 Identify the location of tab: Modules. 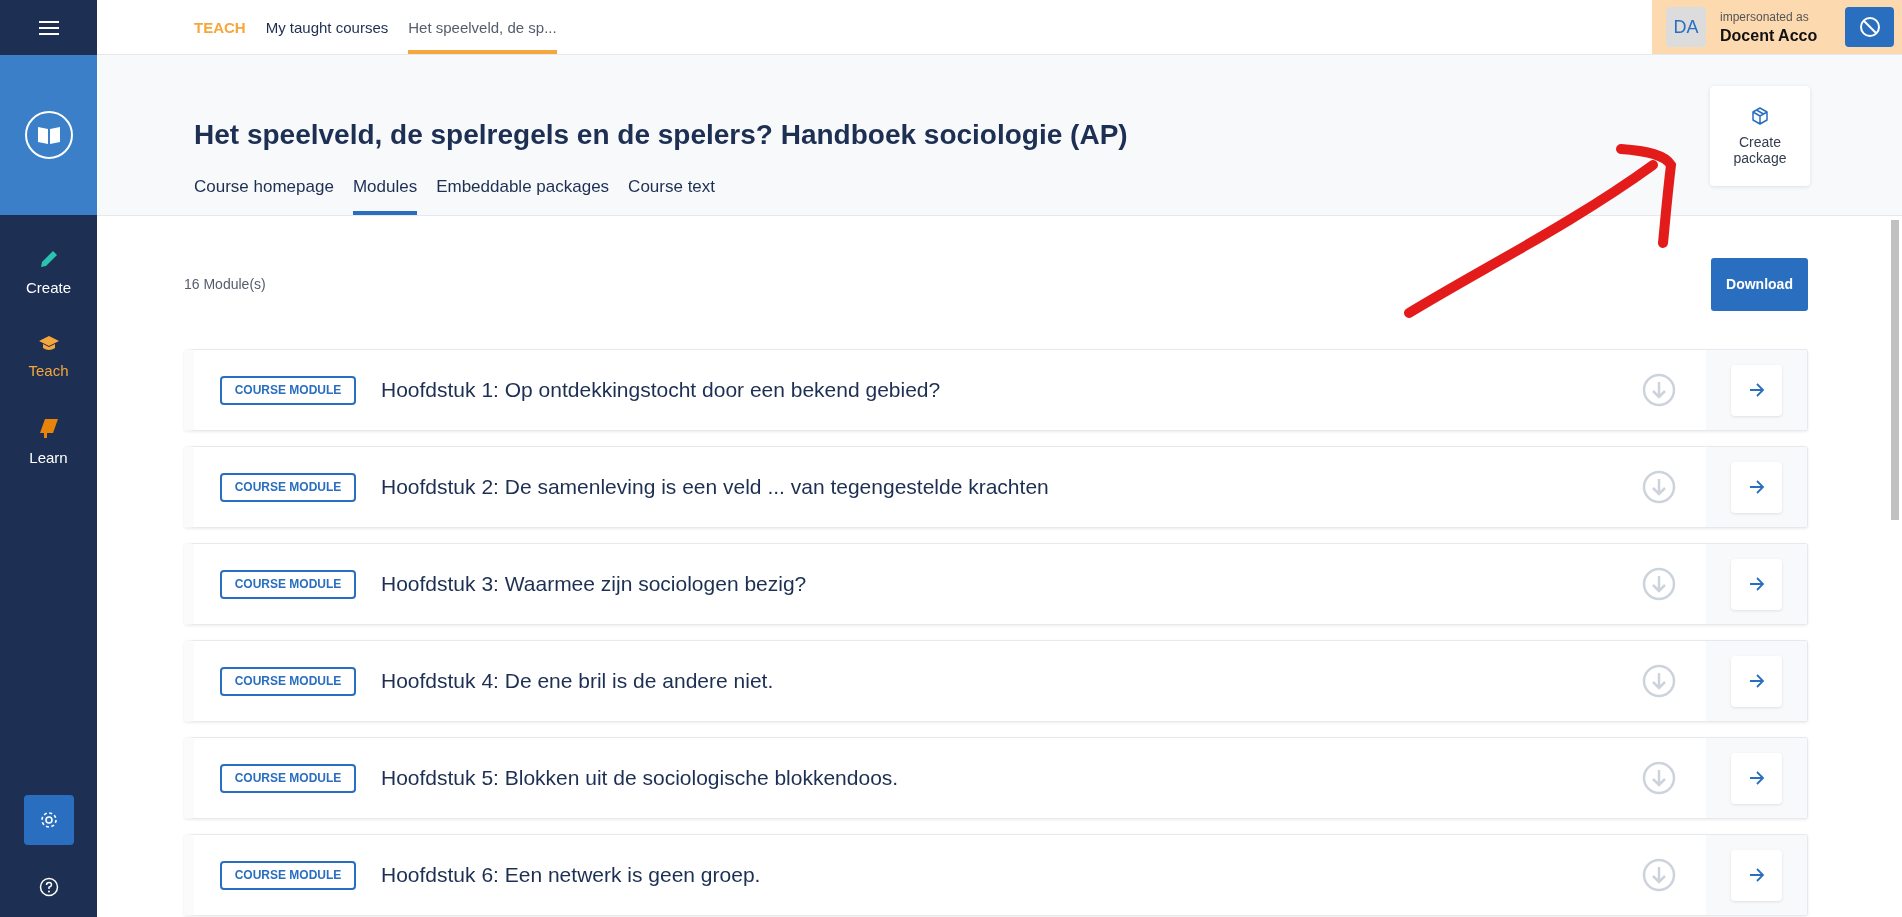
(385, 196).